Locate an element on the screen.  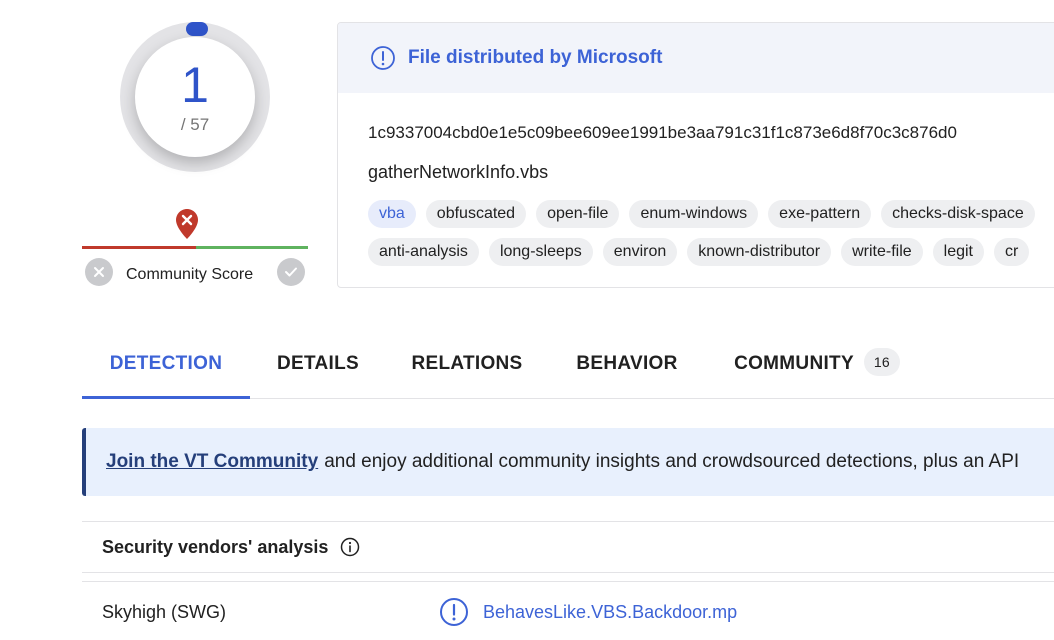
tag-legit: legit is located at coordinates (958, 252).